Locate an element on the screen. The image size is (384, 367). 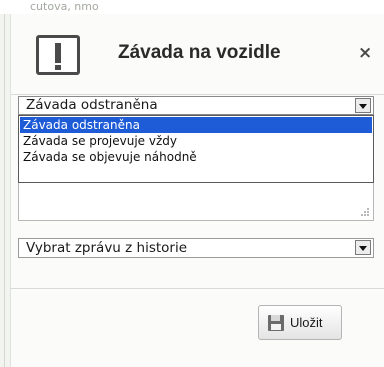
dialog-title: Závada na vozidle is located at coordinates (199, 52).